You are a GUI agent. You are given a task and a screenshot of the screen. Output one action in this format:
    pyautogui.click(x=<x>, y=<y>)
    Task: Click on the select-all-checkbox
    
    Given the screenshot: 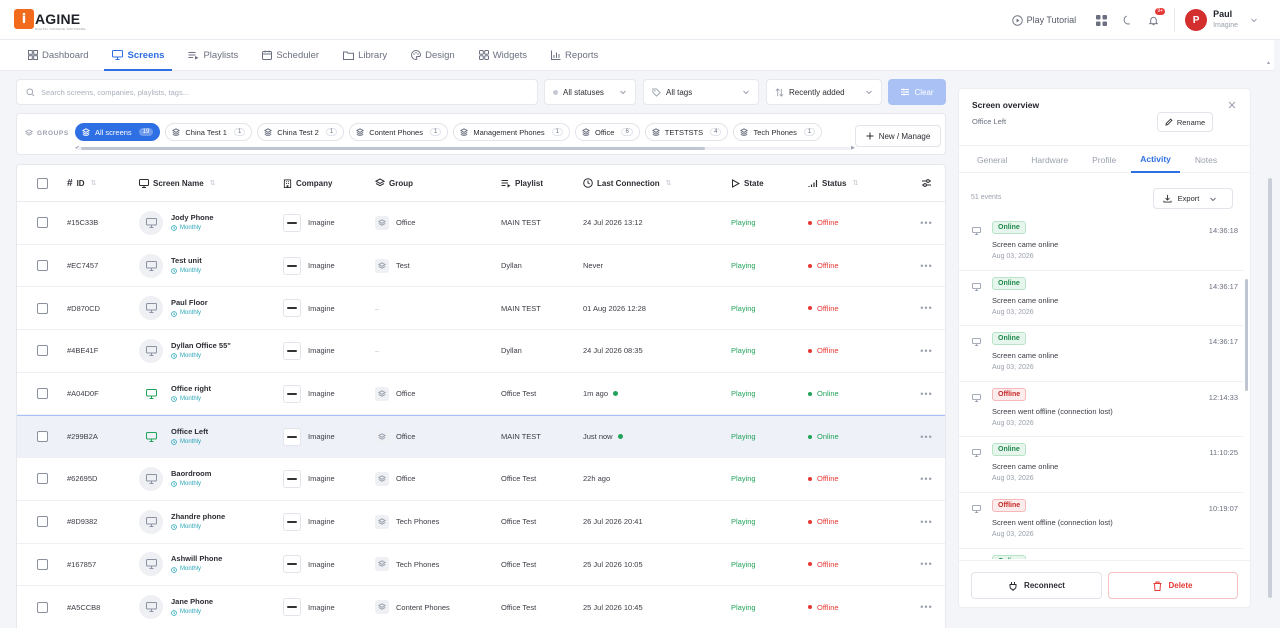 What is the action you would take?
    pyautogui.click(x=42, y=183)
    